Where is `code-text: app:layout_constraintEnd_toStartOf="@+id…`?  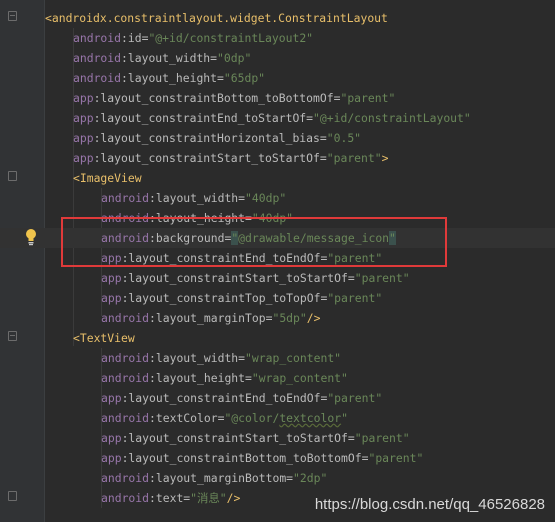
code-text: app:layout_constraintEnd_toStartOf="@+id… is located at coordinates (272, 118).